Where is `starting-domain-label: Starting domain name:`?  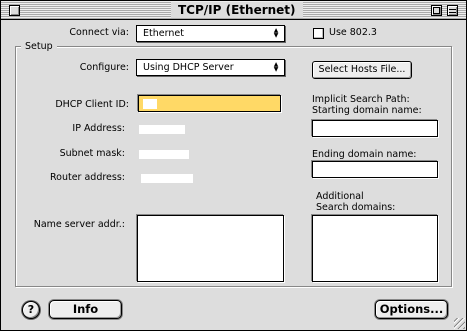
starting-domain-label: Starting domain name: is located at coordinates (367, 110).